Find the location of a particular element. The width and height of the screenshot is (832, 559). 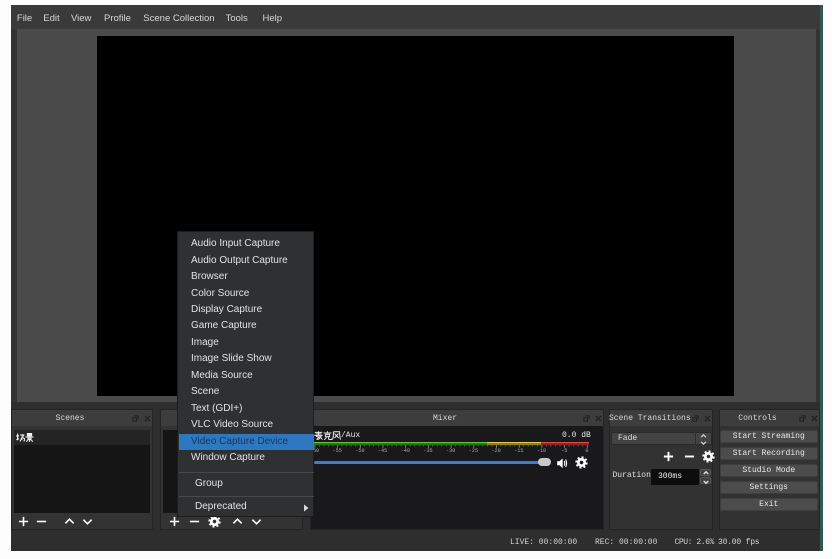

svg-text: -55 is located at coordinates (337, 451).